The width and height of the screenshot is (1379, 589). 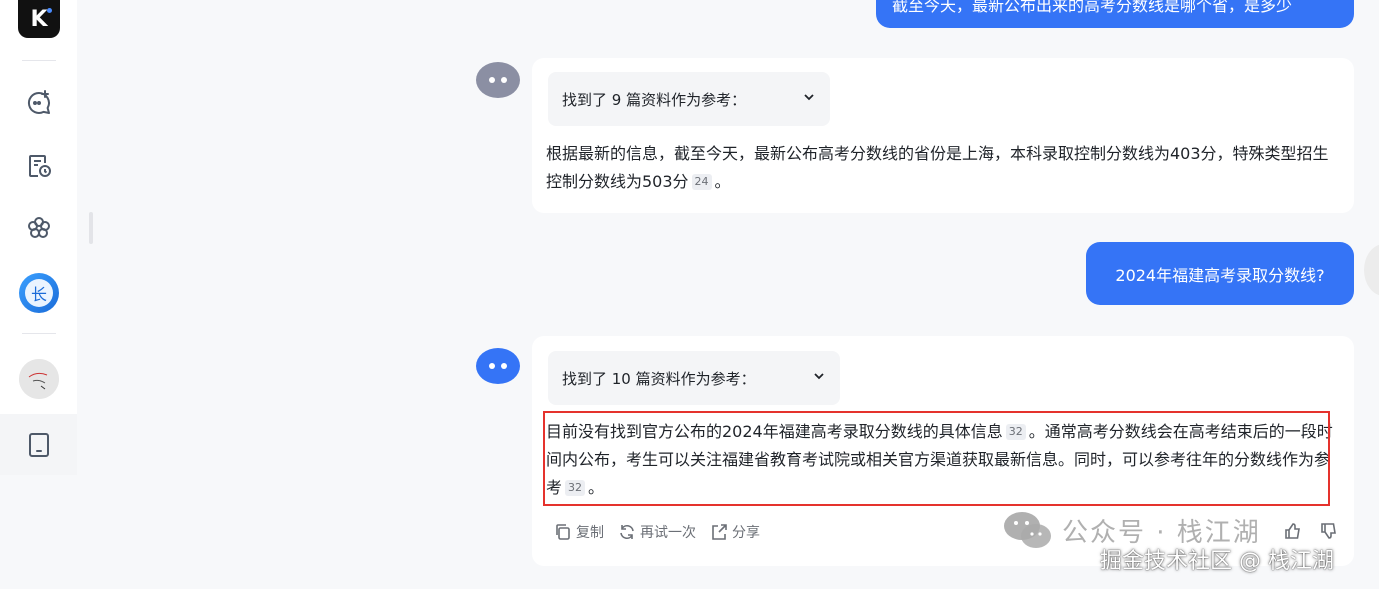 I want to click on sidebar: K 长, so click(x=38, y=237).